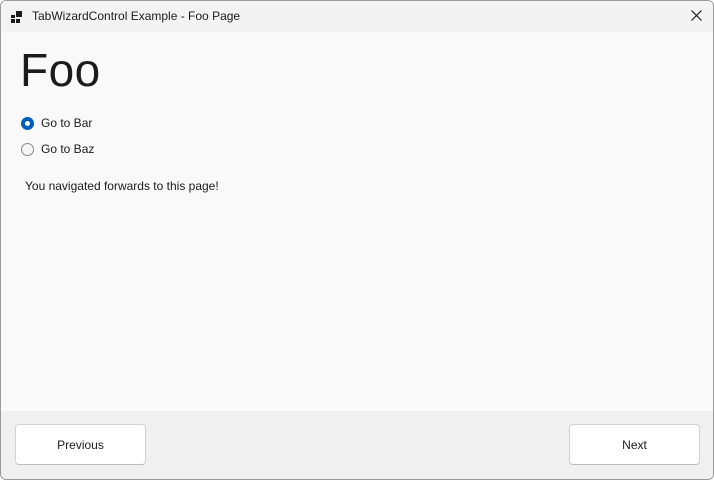 The image size is (714, 480). I want to click on page-title: Foo, so click(60, 70).